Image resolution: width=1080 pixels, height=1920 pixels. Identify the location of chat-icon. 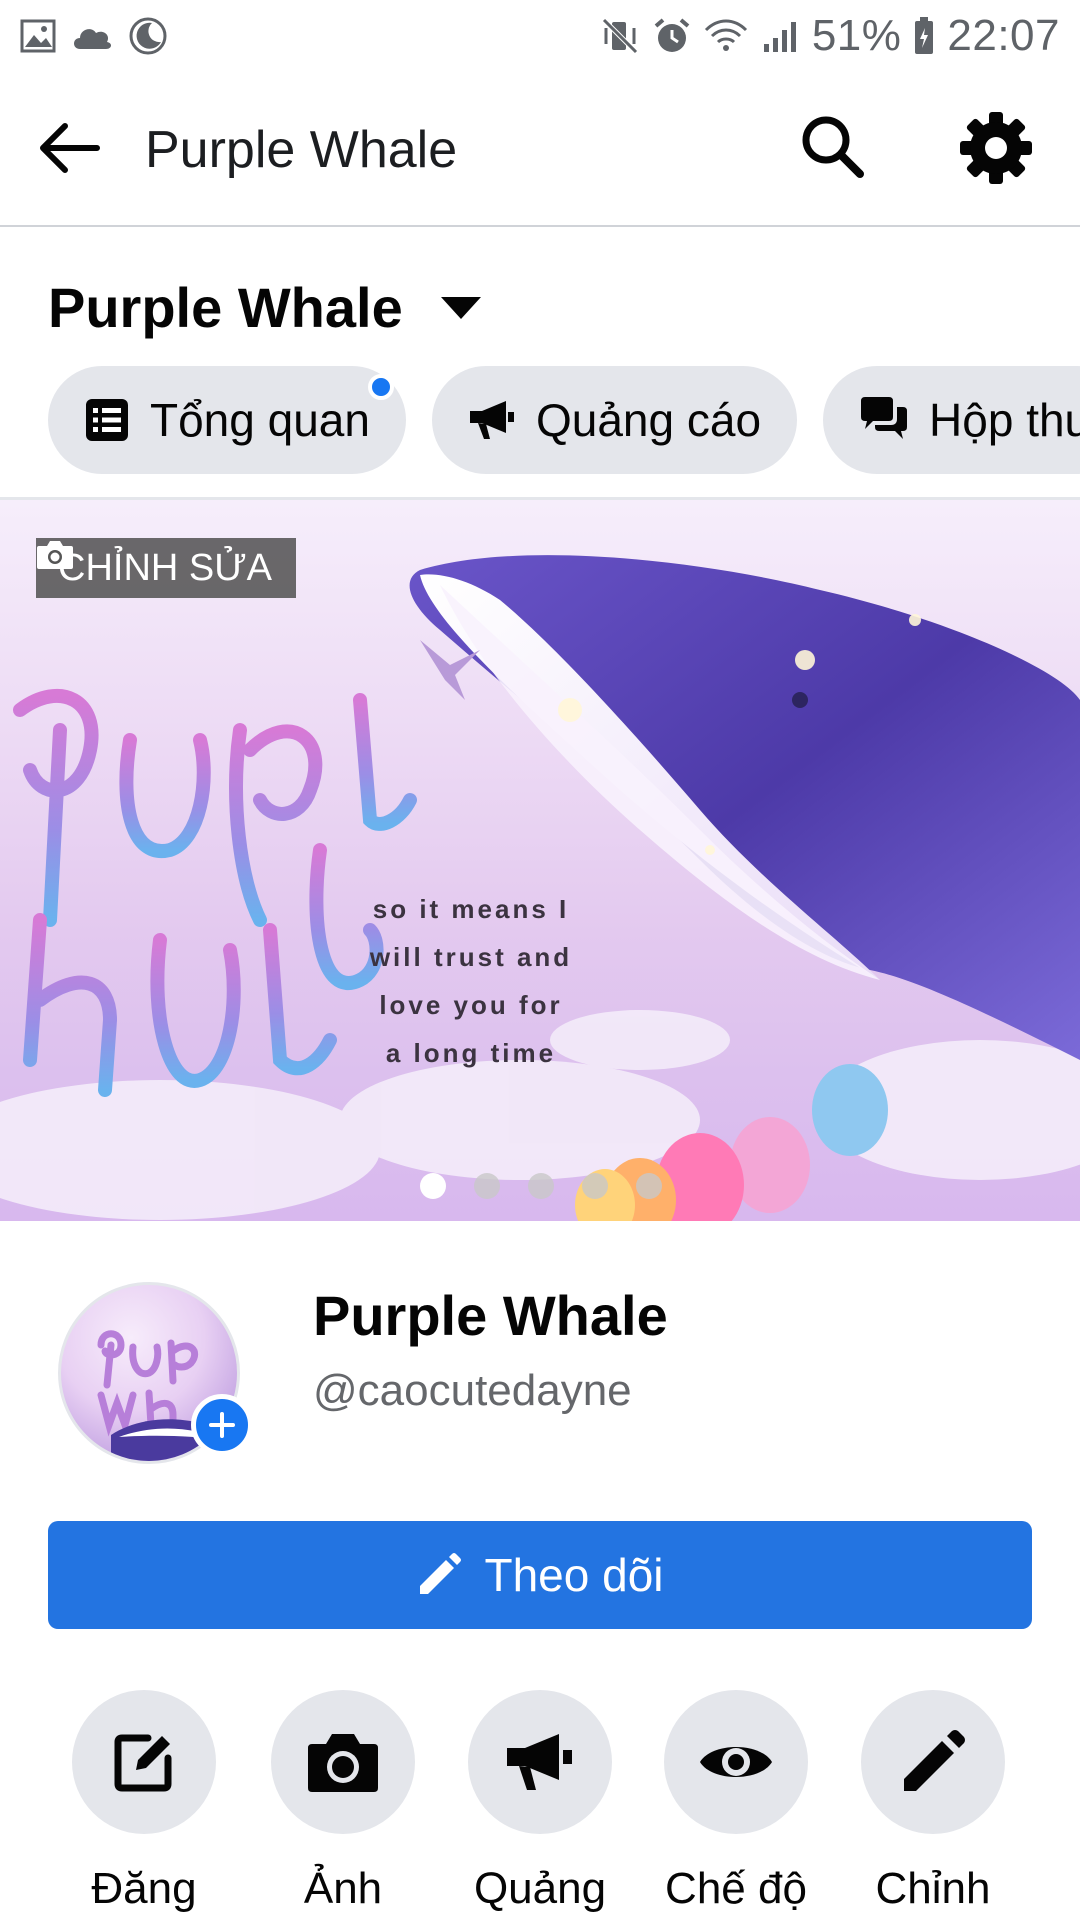
(884, 418).